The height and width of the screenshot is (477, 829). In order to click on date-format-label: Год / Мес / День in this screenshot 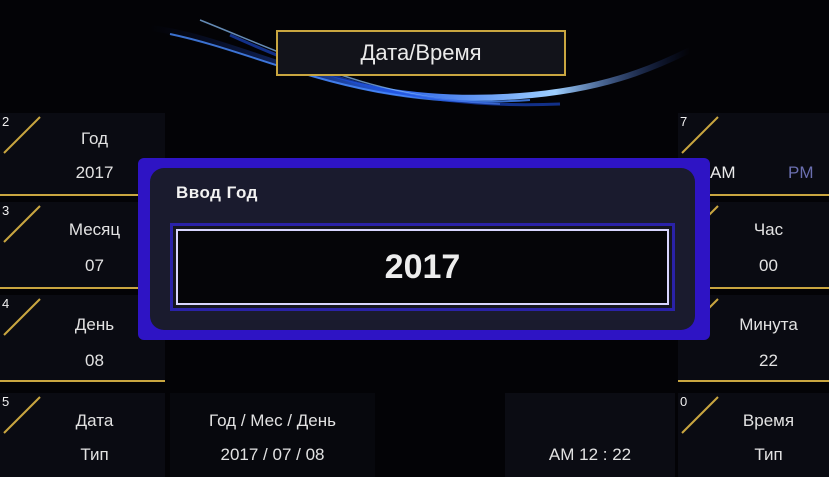, I will do `click(272, 420)`.